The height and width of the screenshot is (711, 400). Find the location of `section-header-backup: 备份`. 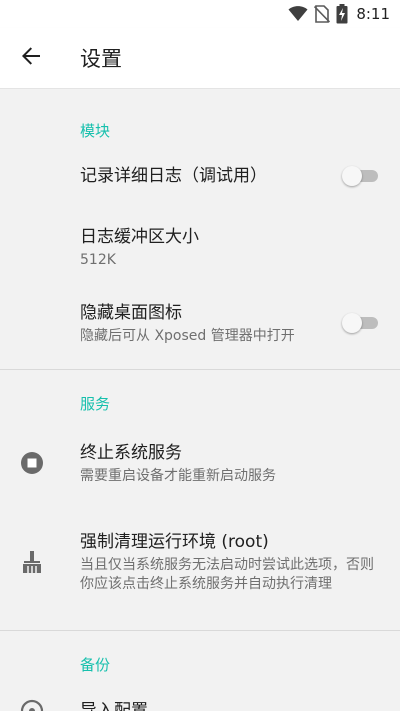

section-header-backup: 备份 is located at coordinates (95, 665).